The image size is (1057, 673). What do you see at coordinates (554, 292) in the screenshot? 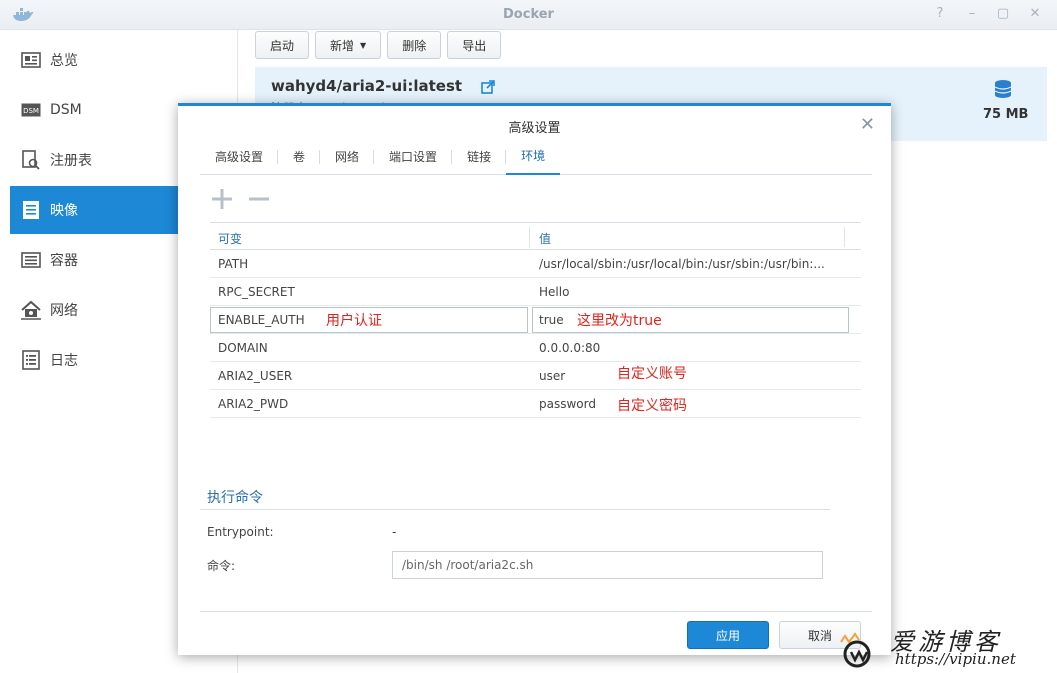
I see `env-value: Hello` at bounding box center [554, 292].